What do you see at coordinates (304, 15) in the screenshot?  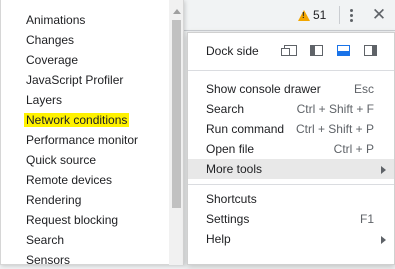 I see `warning-triangle-icon` at bounding box center [304, 15].